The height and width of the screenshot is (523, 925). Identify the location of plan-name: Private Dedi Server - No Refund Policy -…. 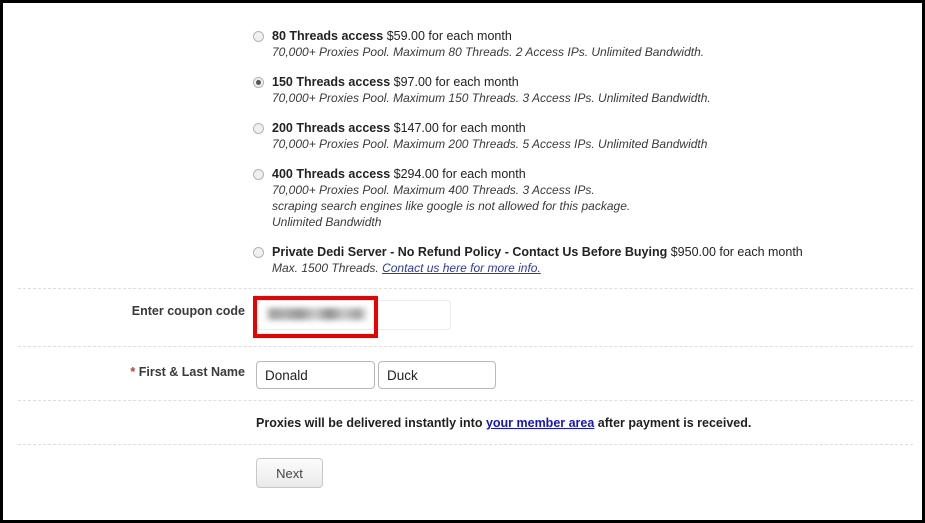
(470, 252).